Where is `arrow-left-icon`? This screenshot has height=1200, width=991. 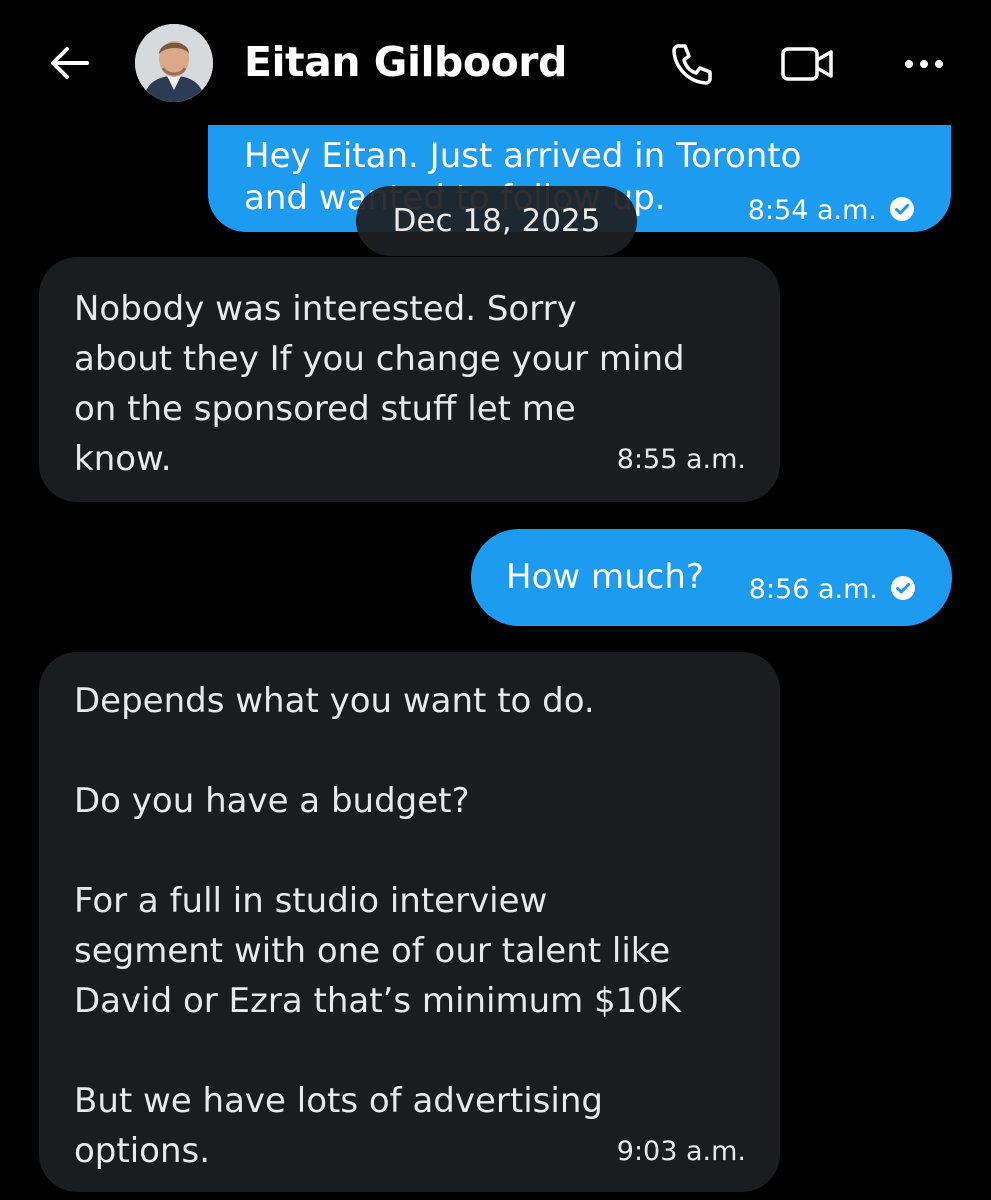
arrow-left-icon is located at coordinates (69, 65).